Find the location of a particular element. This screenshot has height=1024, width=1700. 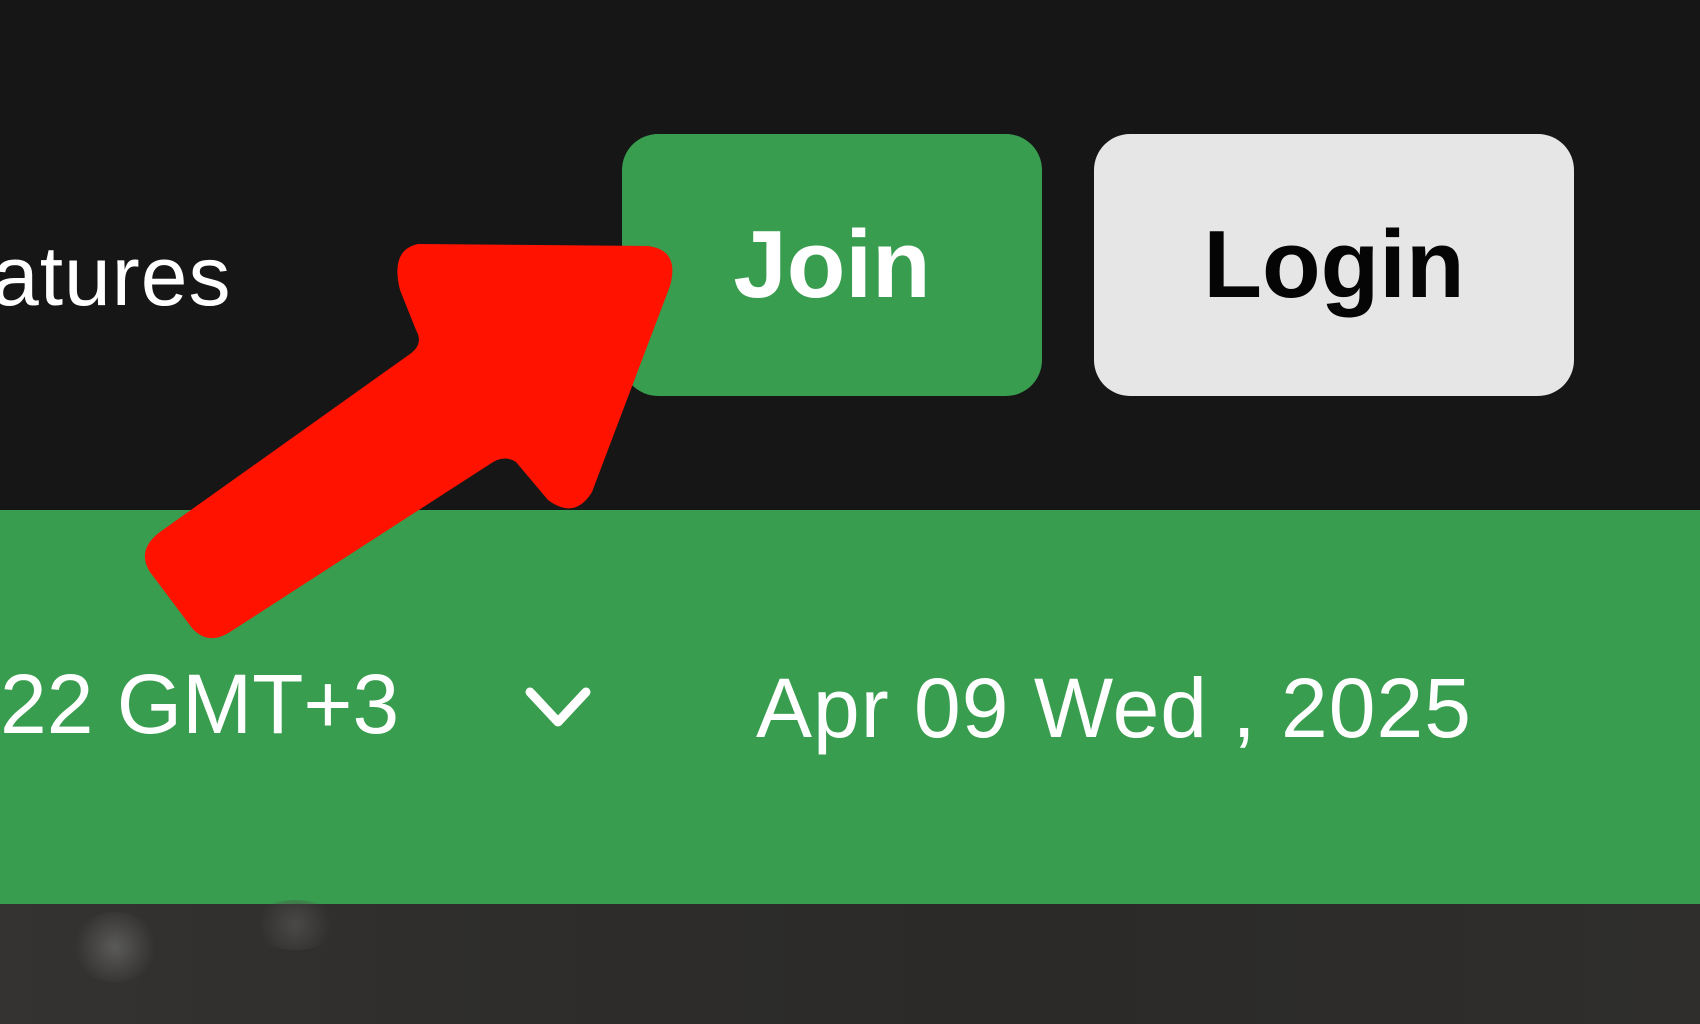

login-button-label: Login is located at coordinates (1334, 264).